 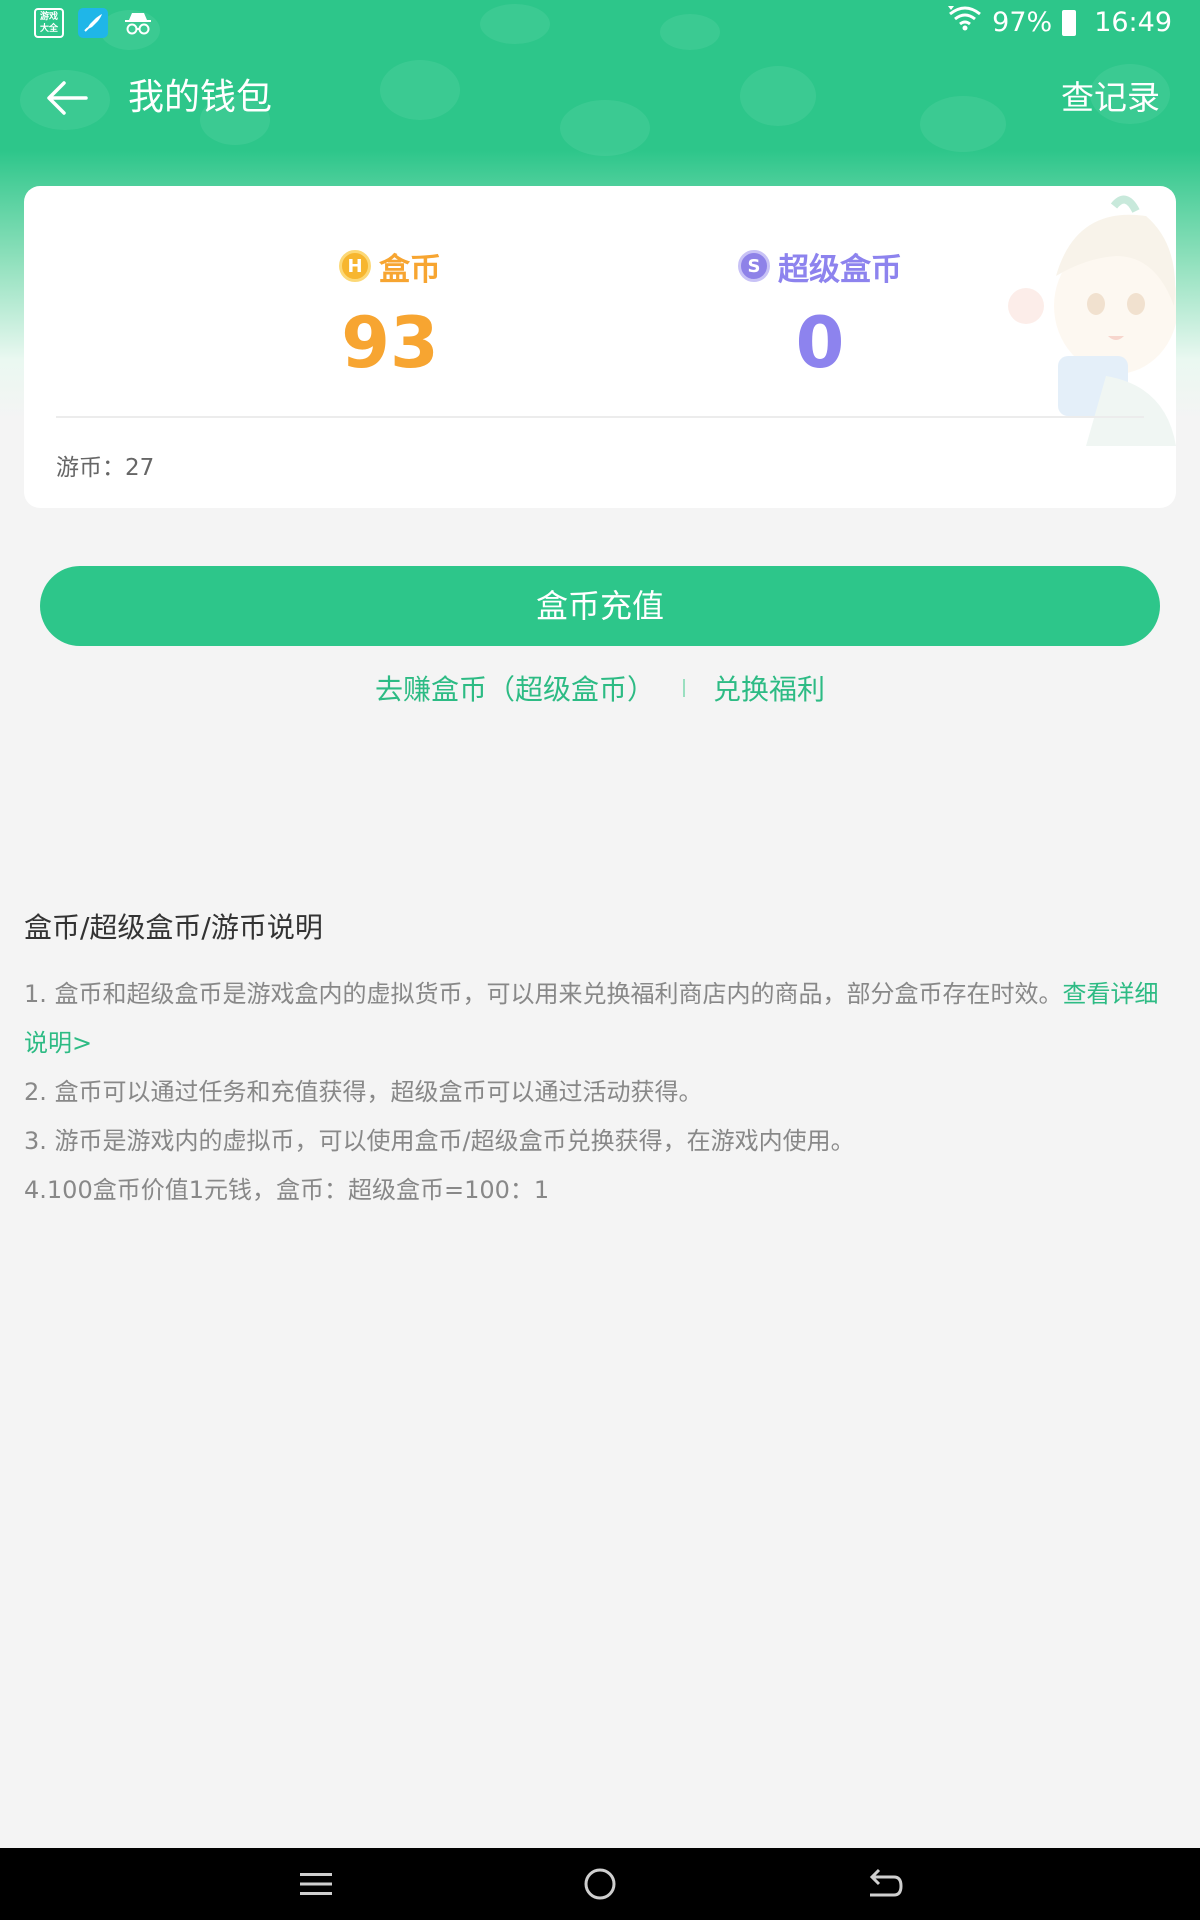 I want to click on instructions-title: 盒币/超级盒币/游币说明, so click(x=173, y=927).